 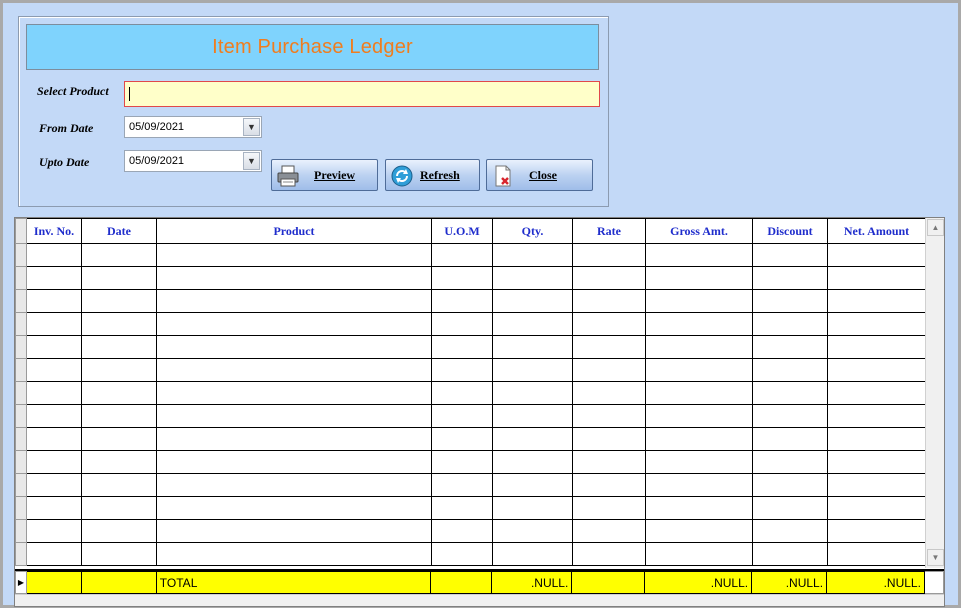 What do you see at coordinates (432, 175) in the screenshot?
I see `refresh-button: Refresh` at bounding box center [432, 175].